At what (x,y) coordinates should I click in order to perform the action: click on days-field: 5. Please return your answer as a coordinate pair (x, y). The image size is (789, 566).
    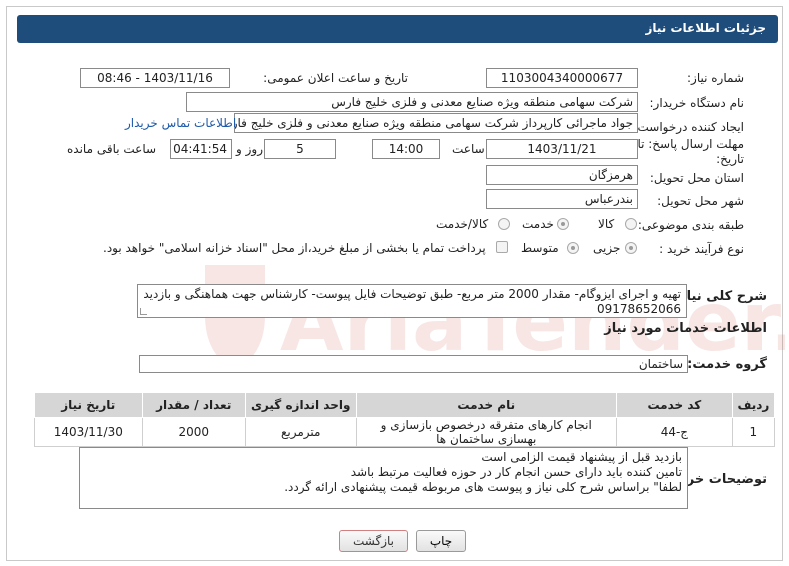
    Looking at the image, I should click on (300, 149).